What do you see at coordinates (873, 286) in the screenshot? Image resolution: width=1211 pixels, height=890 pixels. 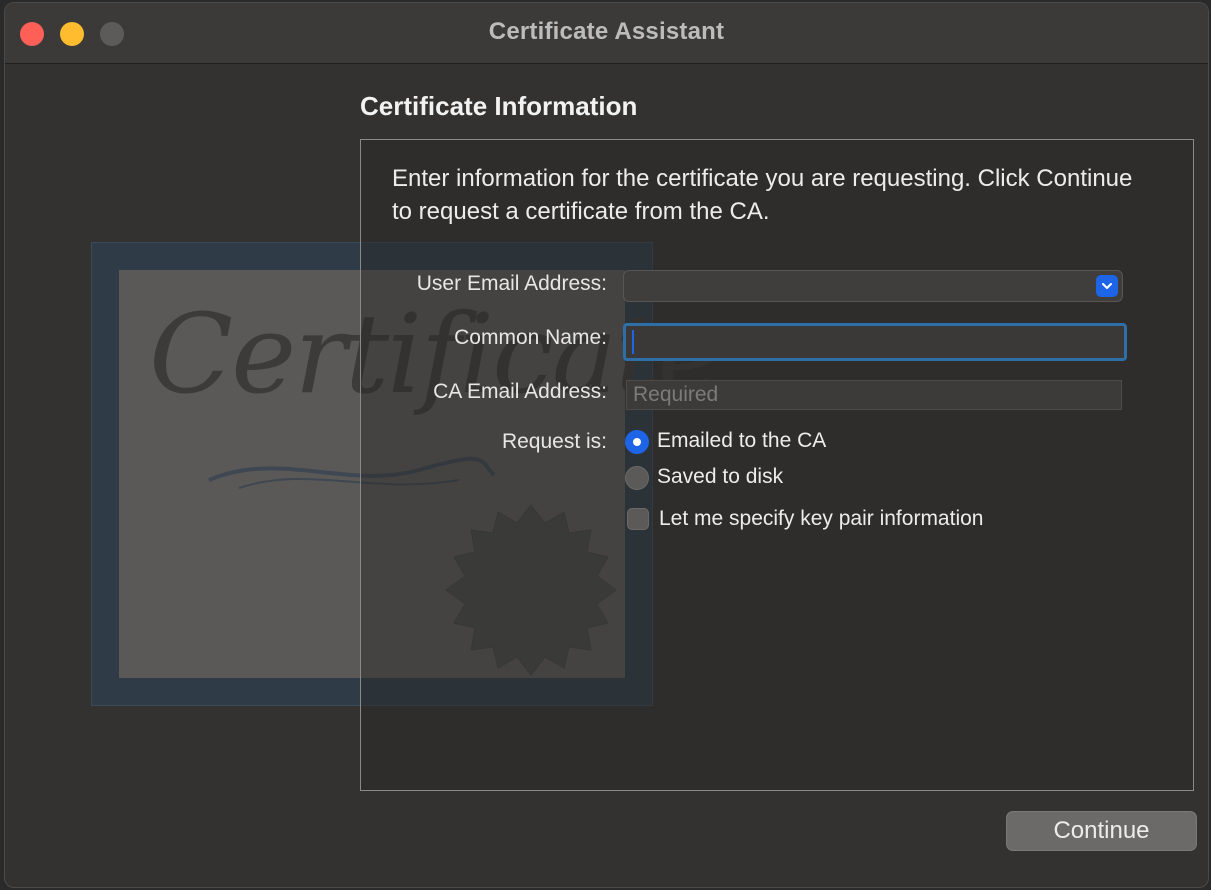 I see `user-email-select` at bounding box center [873, 286].